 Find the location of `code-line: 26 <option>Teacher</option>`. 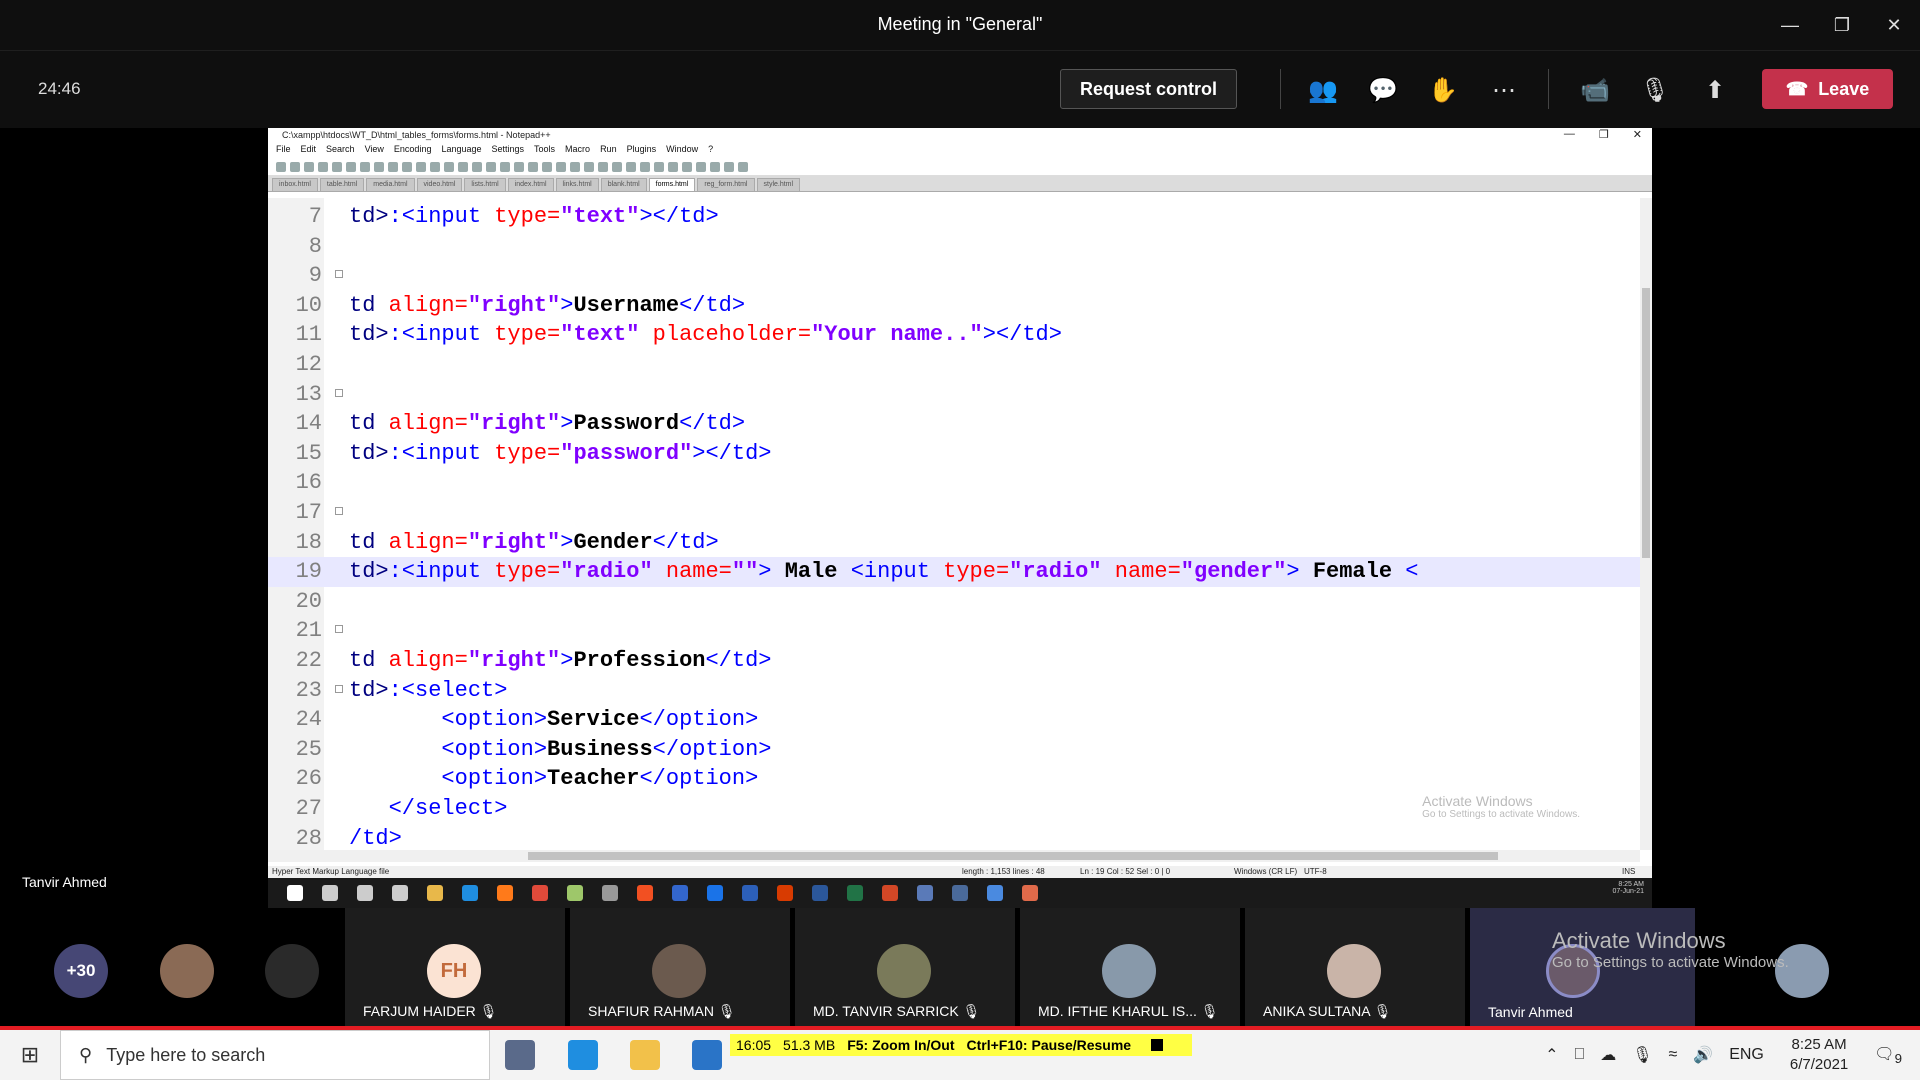

code-line: 26 <option>Teacher</option> is located at coordinates (954, 779).